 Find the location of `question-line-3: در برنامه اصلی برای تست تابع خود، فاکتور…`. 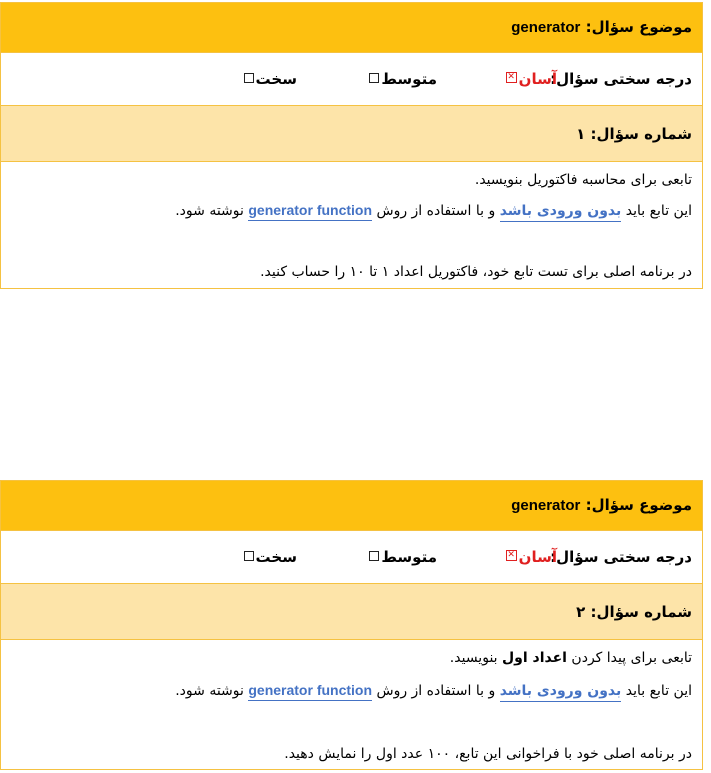

question-line-3: در برنامه اصلی برای تست تابع خود، فاکتور… is located at coordinates (476, 272).